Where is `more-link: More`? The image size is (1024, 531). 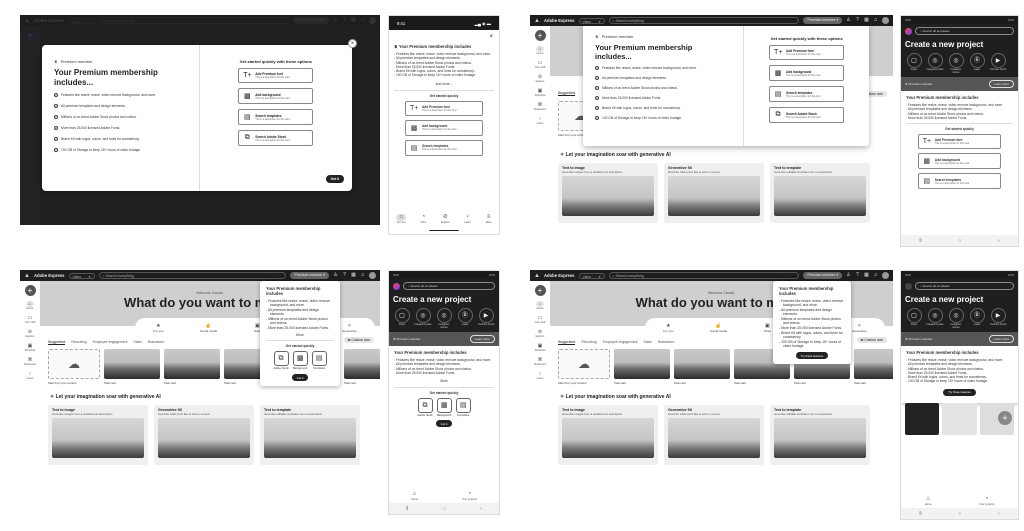
more-link: More is located at coordinates (300, 335).